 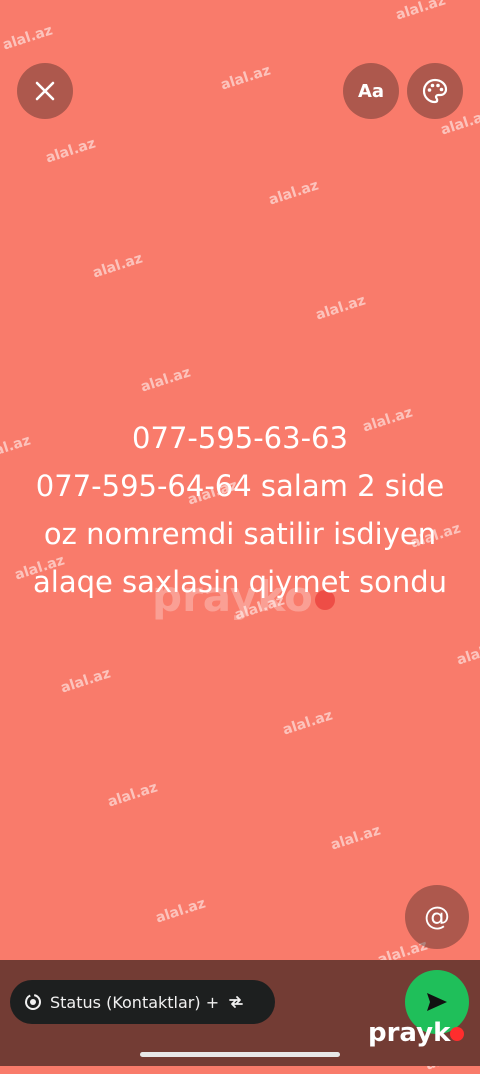 I want to click on status-text-line: alaqe saxlasin qiymet sondu, so click(x=240, y=582).